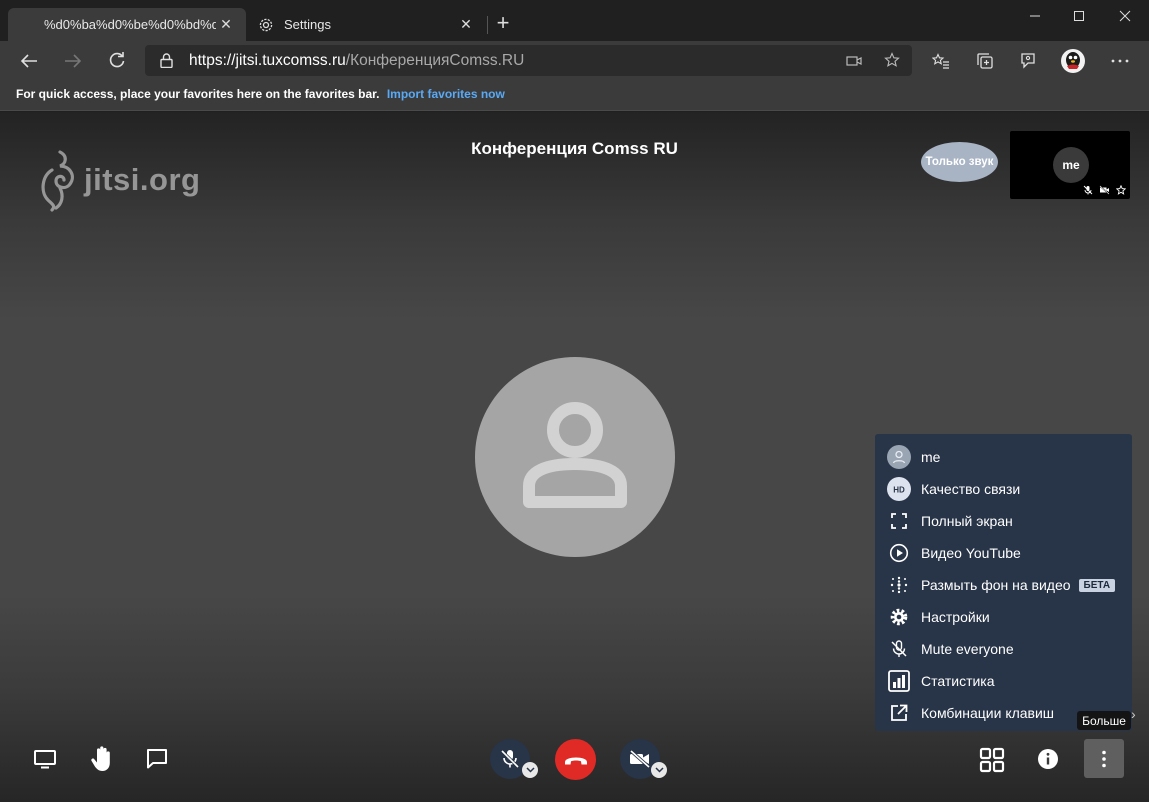 Image resolution: width=1149 pixels, height=802 pixels. What do you see at coordinates (931, 457) in the screenshot?
I see `menu-item-label: me` at bounding box center [931, 457].